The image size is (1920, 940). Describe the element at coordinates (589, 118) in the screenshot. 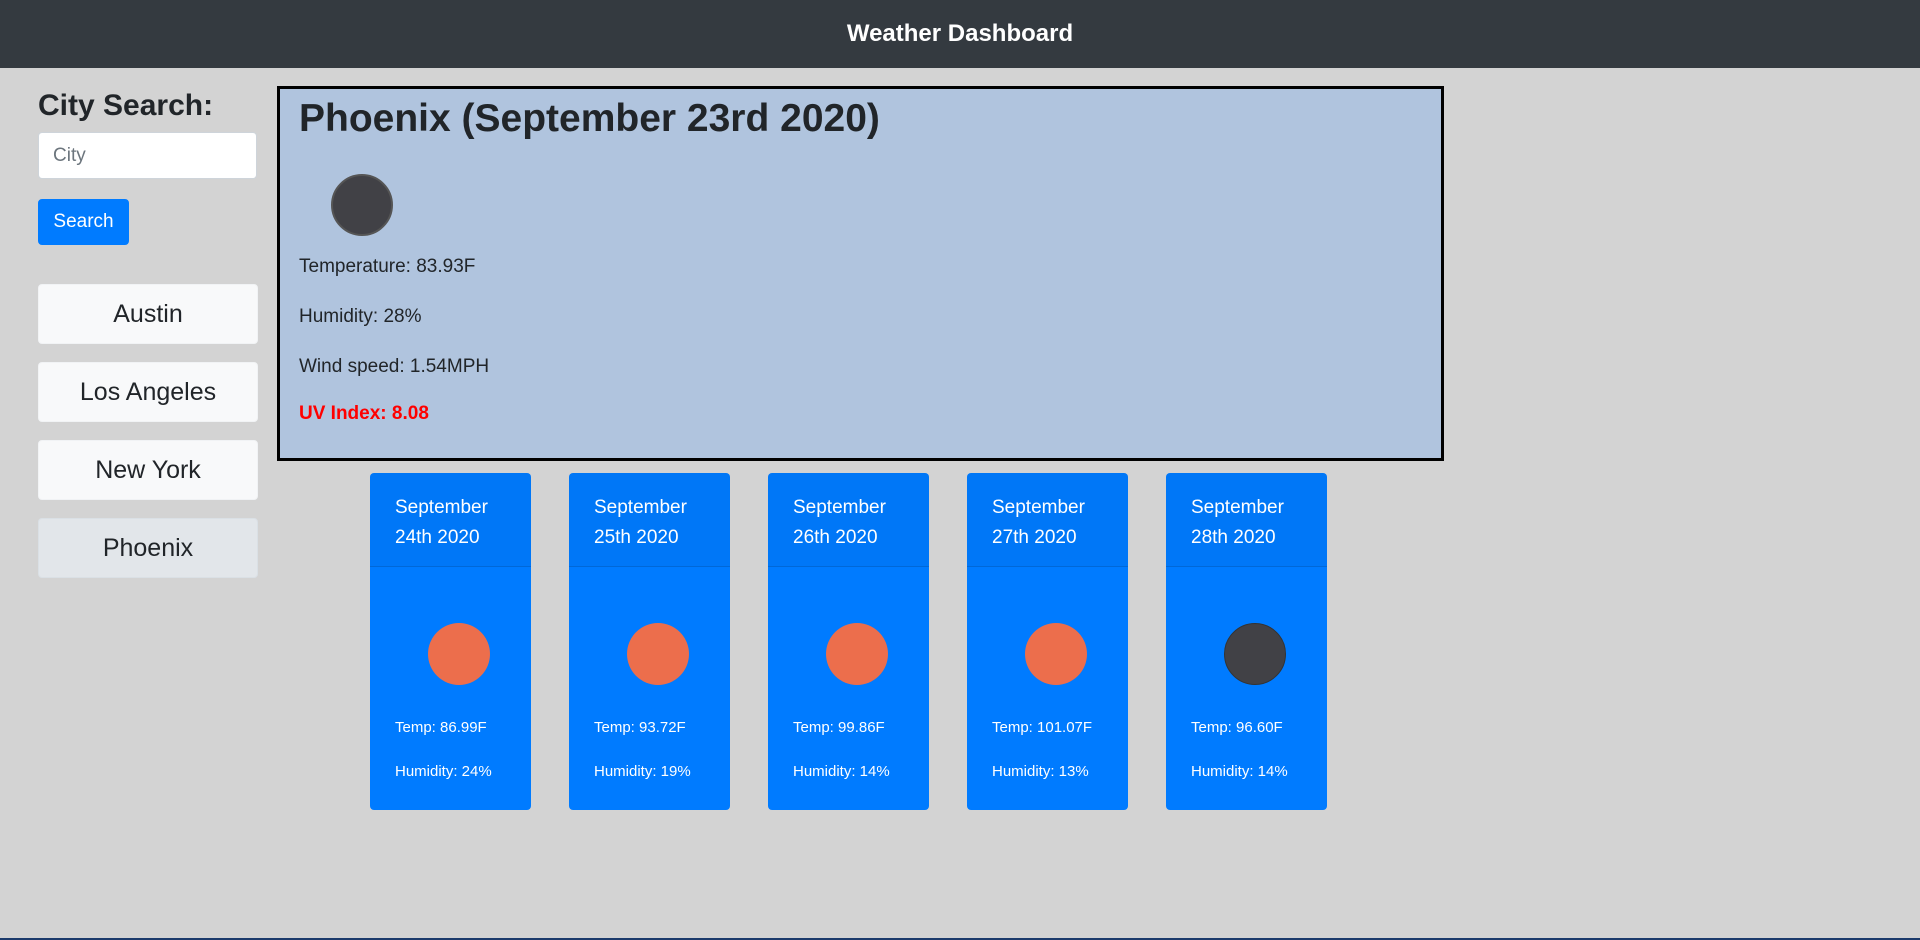

I see `current-city-title: Phoenix (September 23rd 2020)` at that location.